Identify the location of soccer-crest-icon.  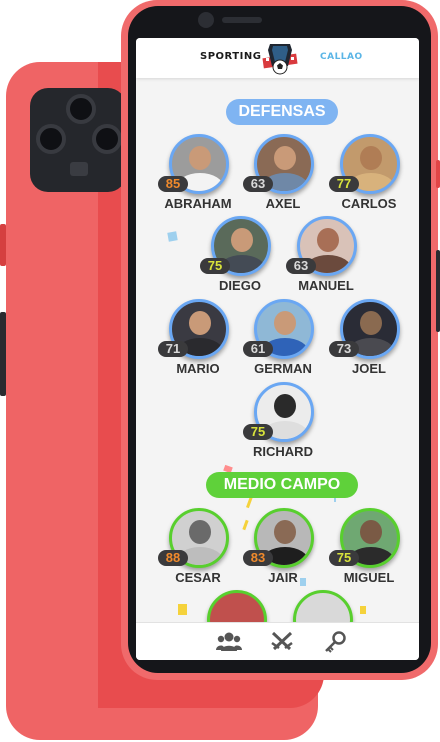
(280, 59).